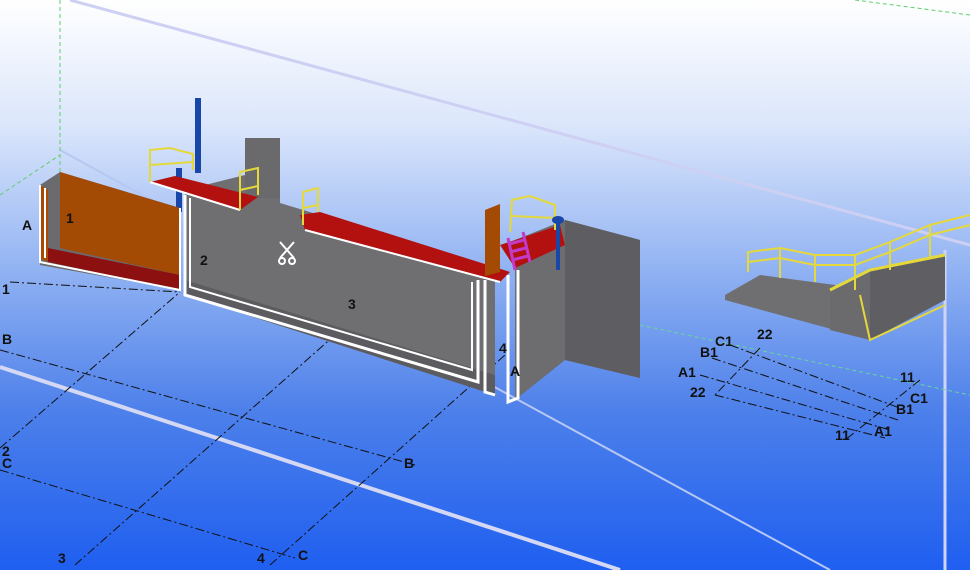  I want to click on work-area-line, so click(912, 8).